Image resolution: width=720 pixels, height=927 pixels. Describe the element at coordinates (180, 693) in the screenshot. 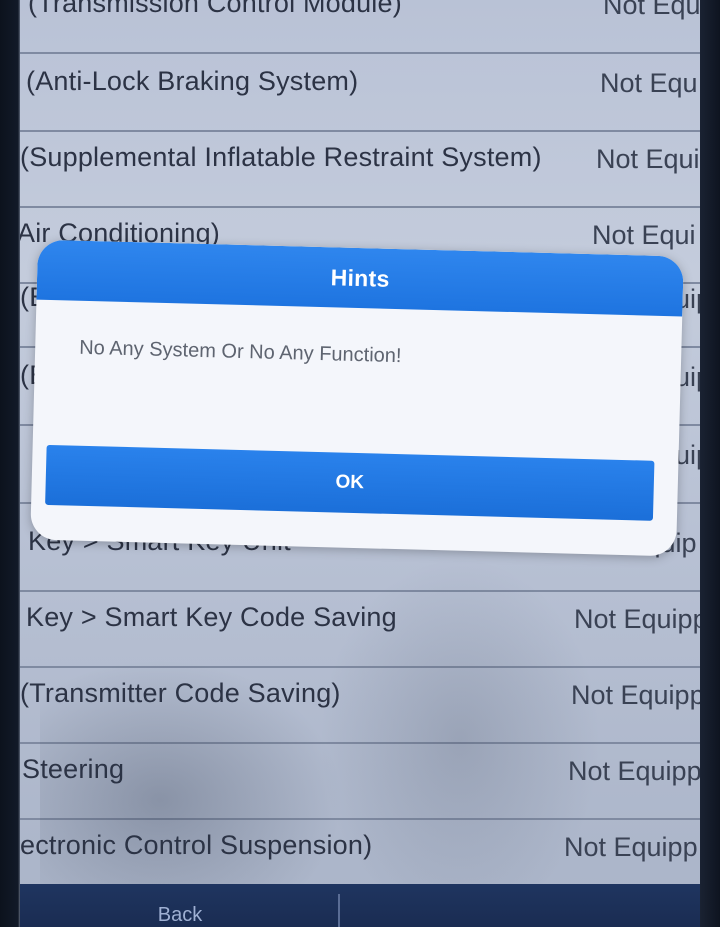

I see `system-name: (Transmitter Code Saving)` at that location.